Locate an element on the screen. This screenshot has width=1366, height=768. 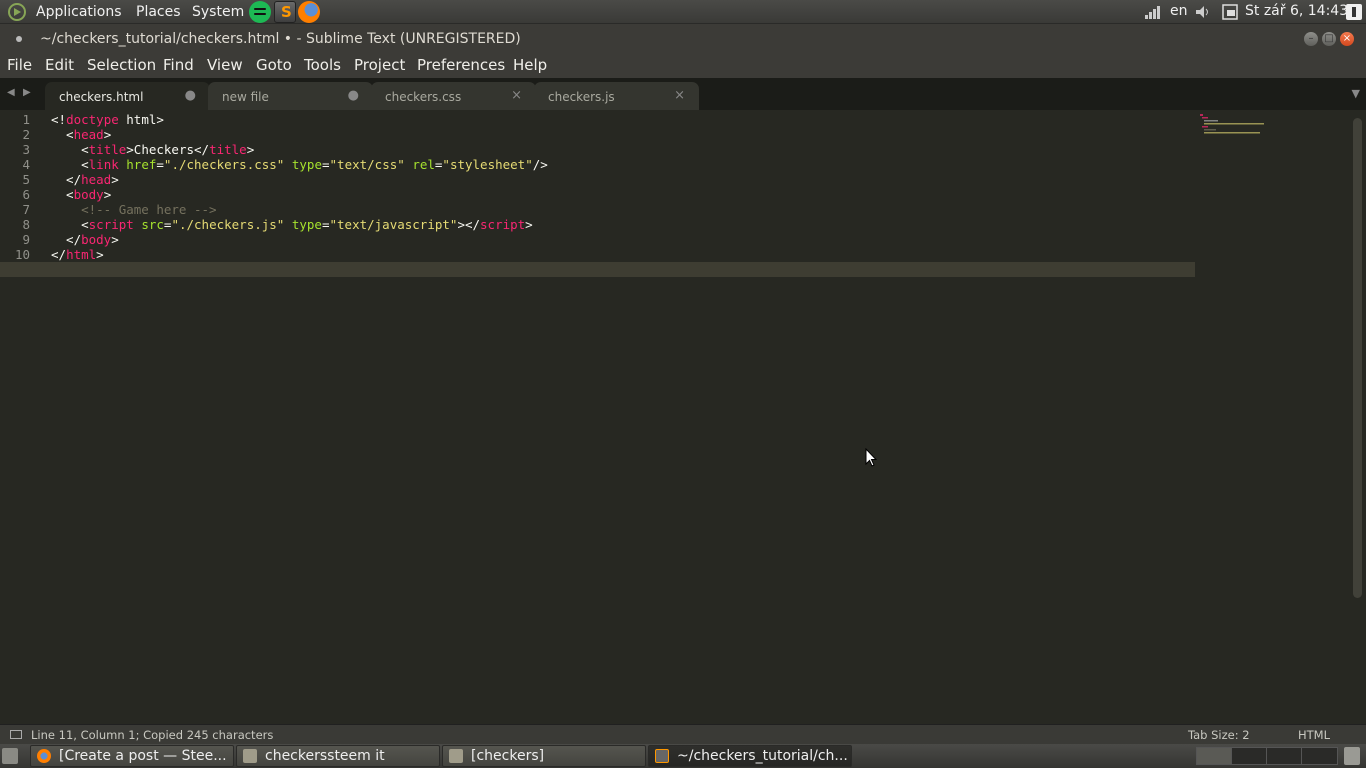
code-line: <title>Checkers</title> is located at coordinates (623, 149).